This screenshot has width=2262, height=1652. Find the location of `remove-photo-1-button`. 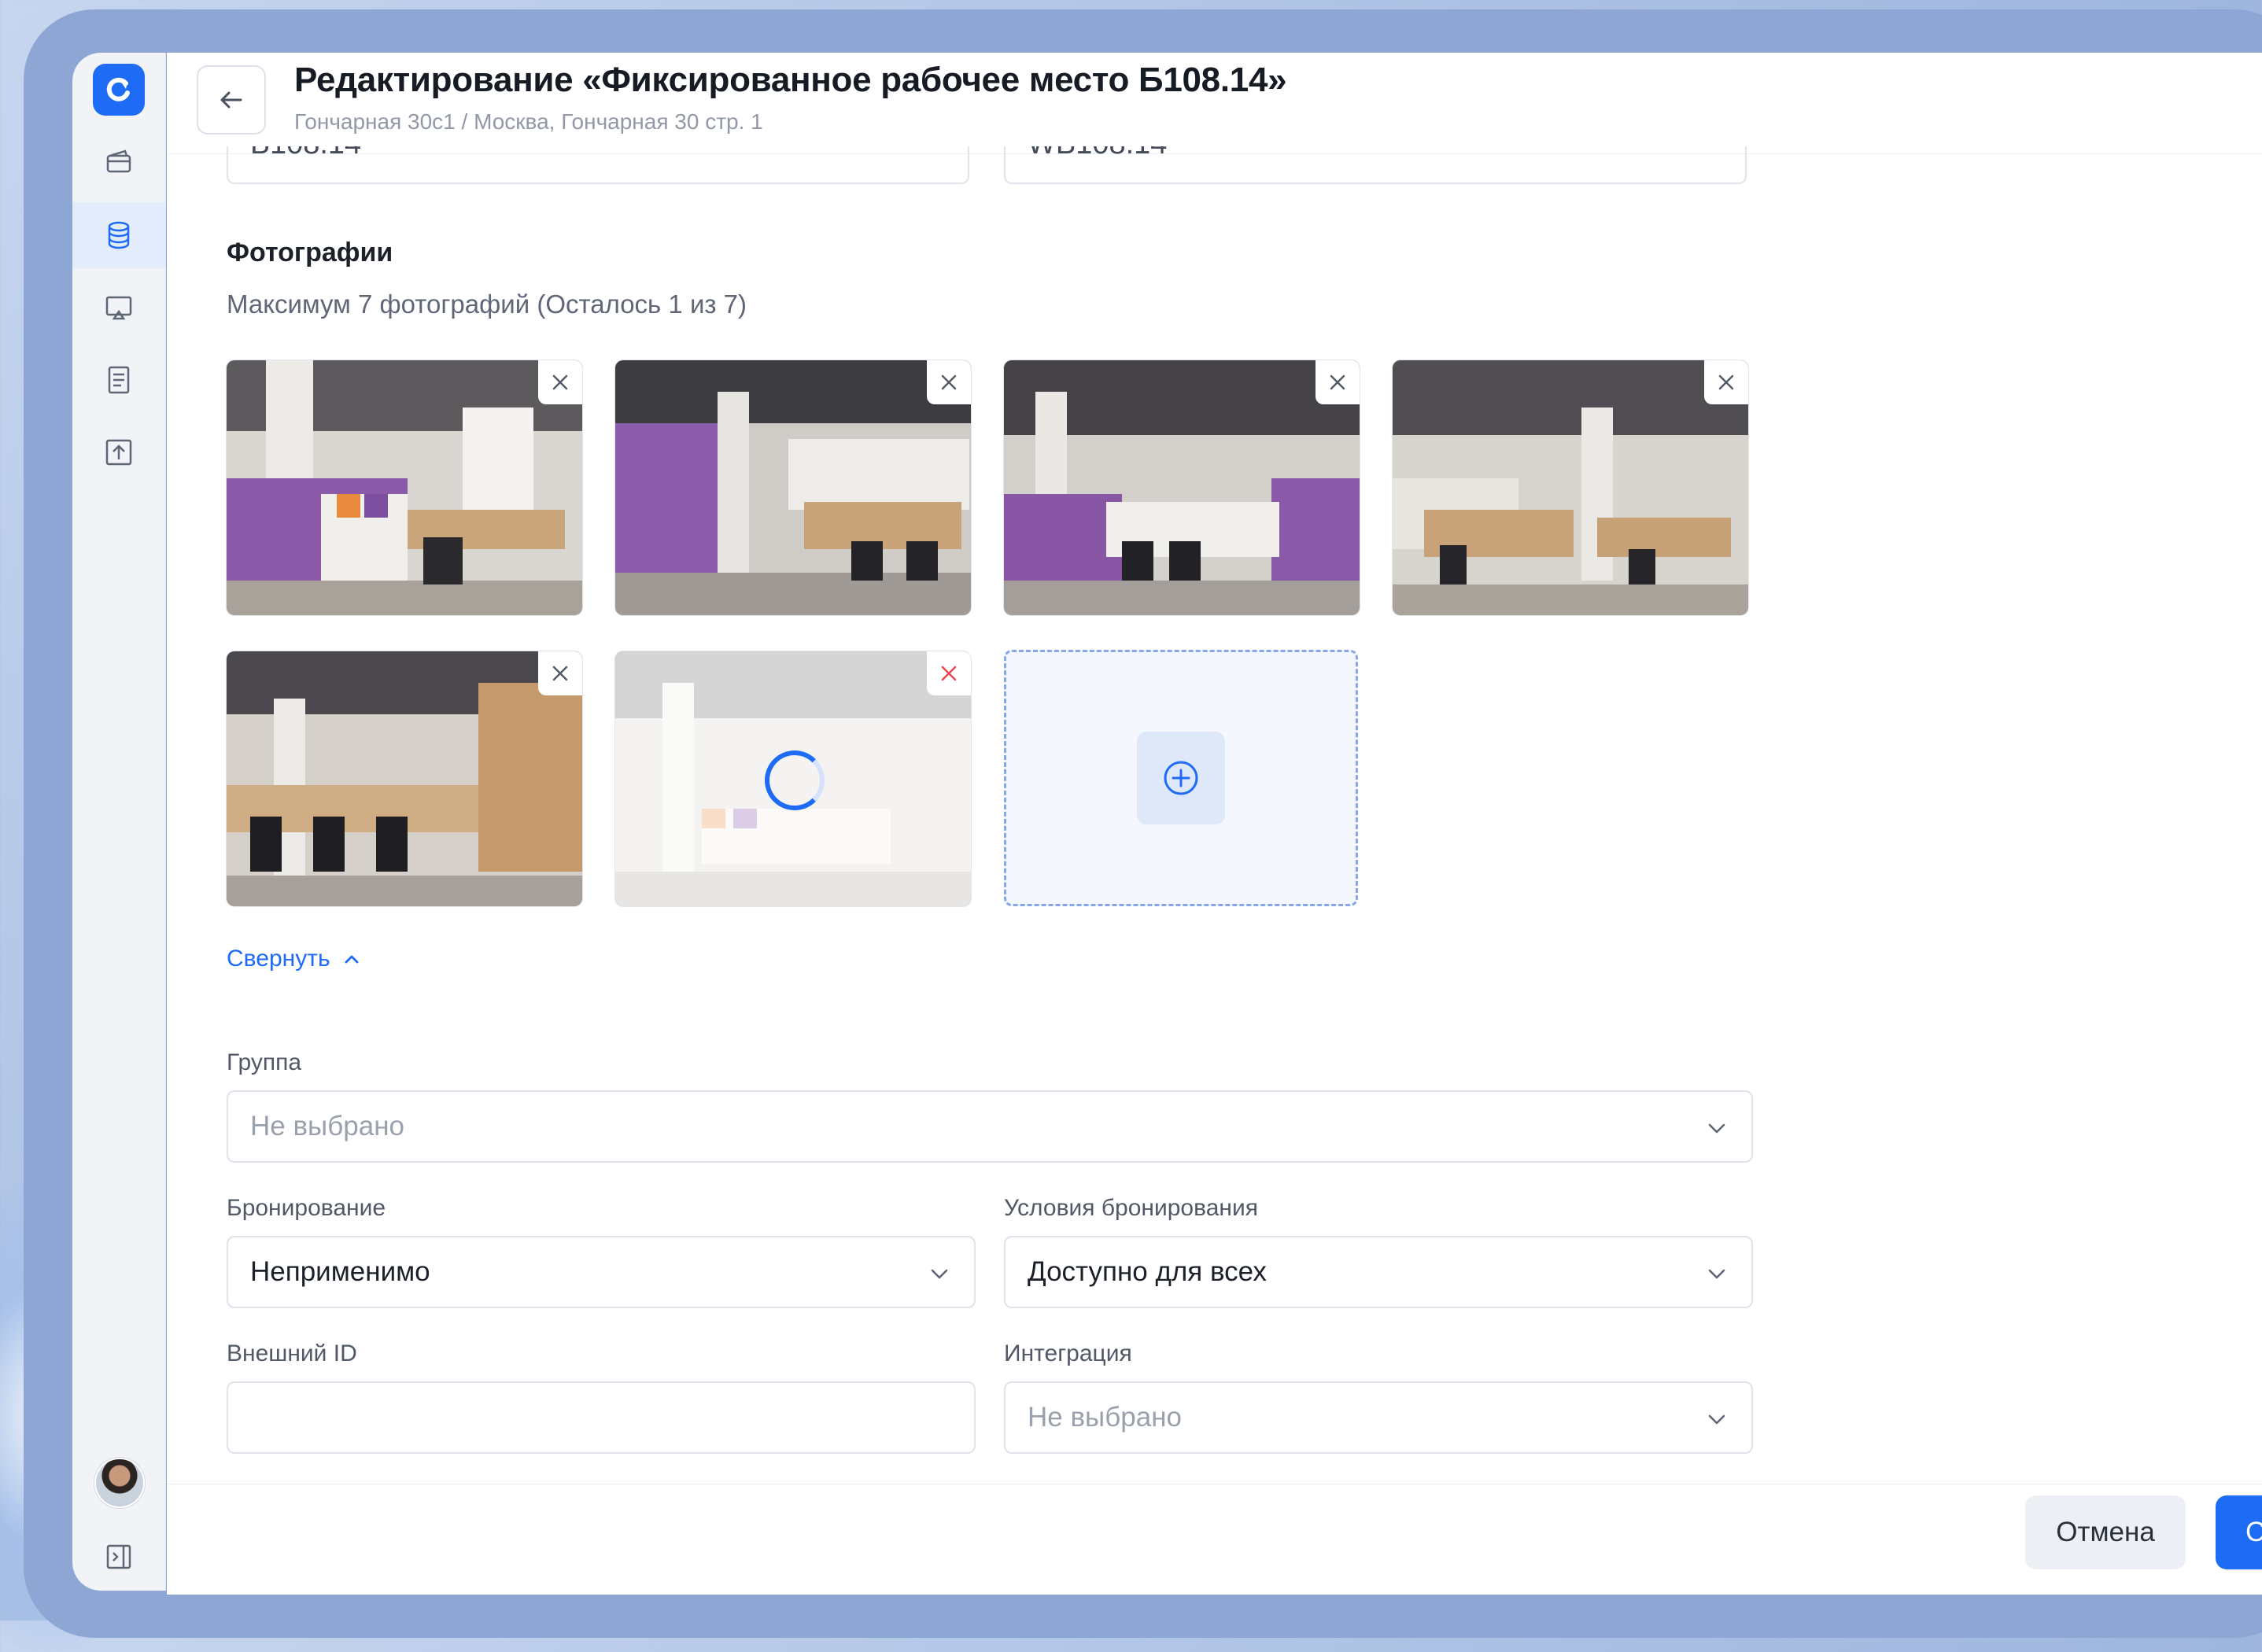

remove-photo-1-button is located at coordinates (560, 382).